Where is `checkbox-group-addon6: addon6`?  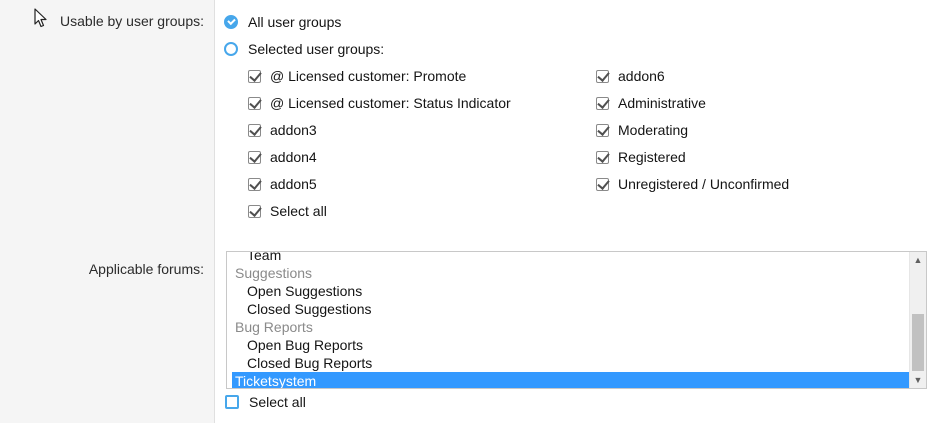
checkbox-group-addon6: addon6 is located at coordinates (630, 76).